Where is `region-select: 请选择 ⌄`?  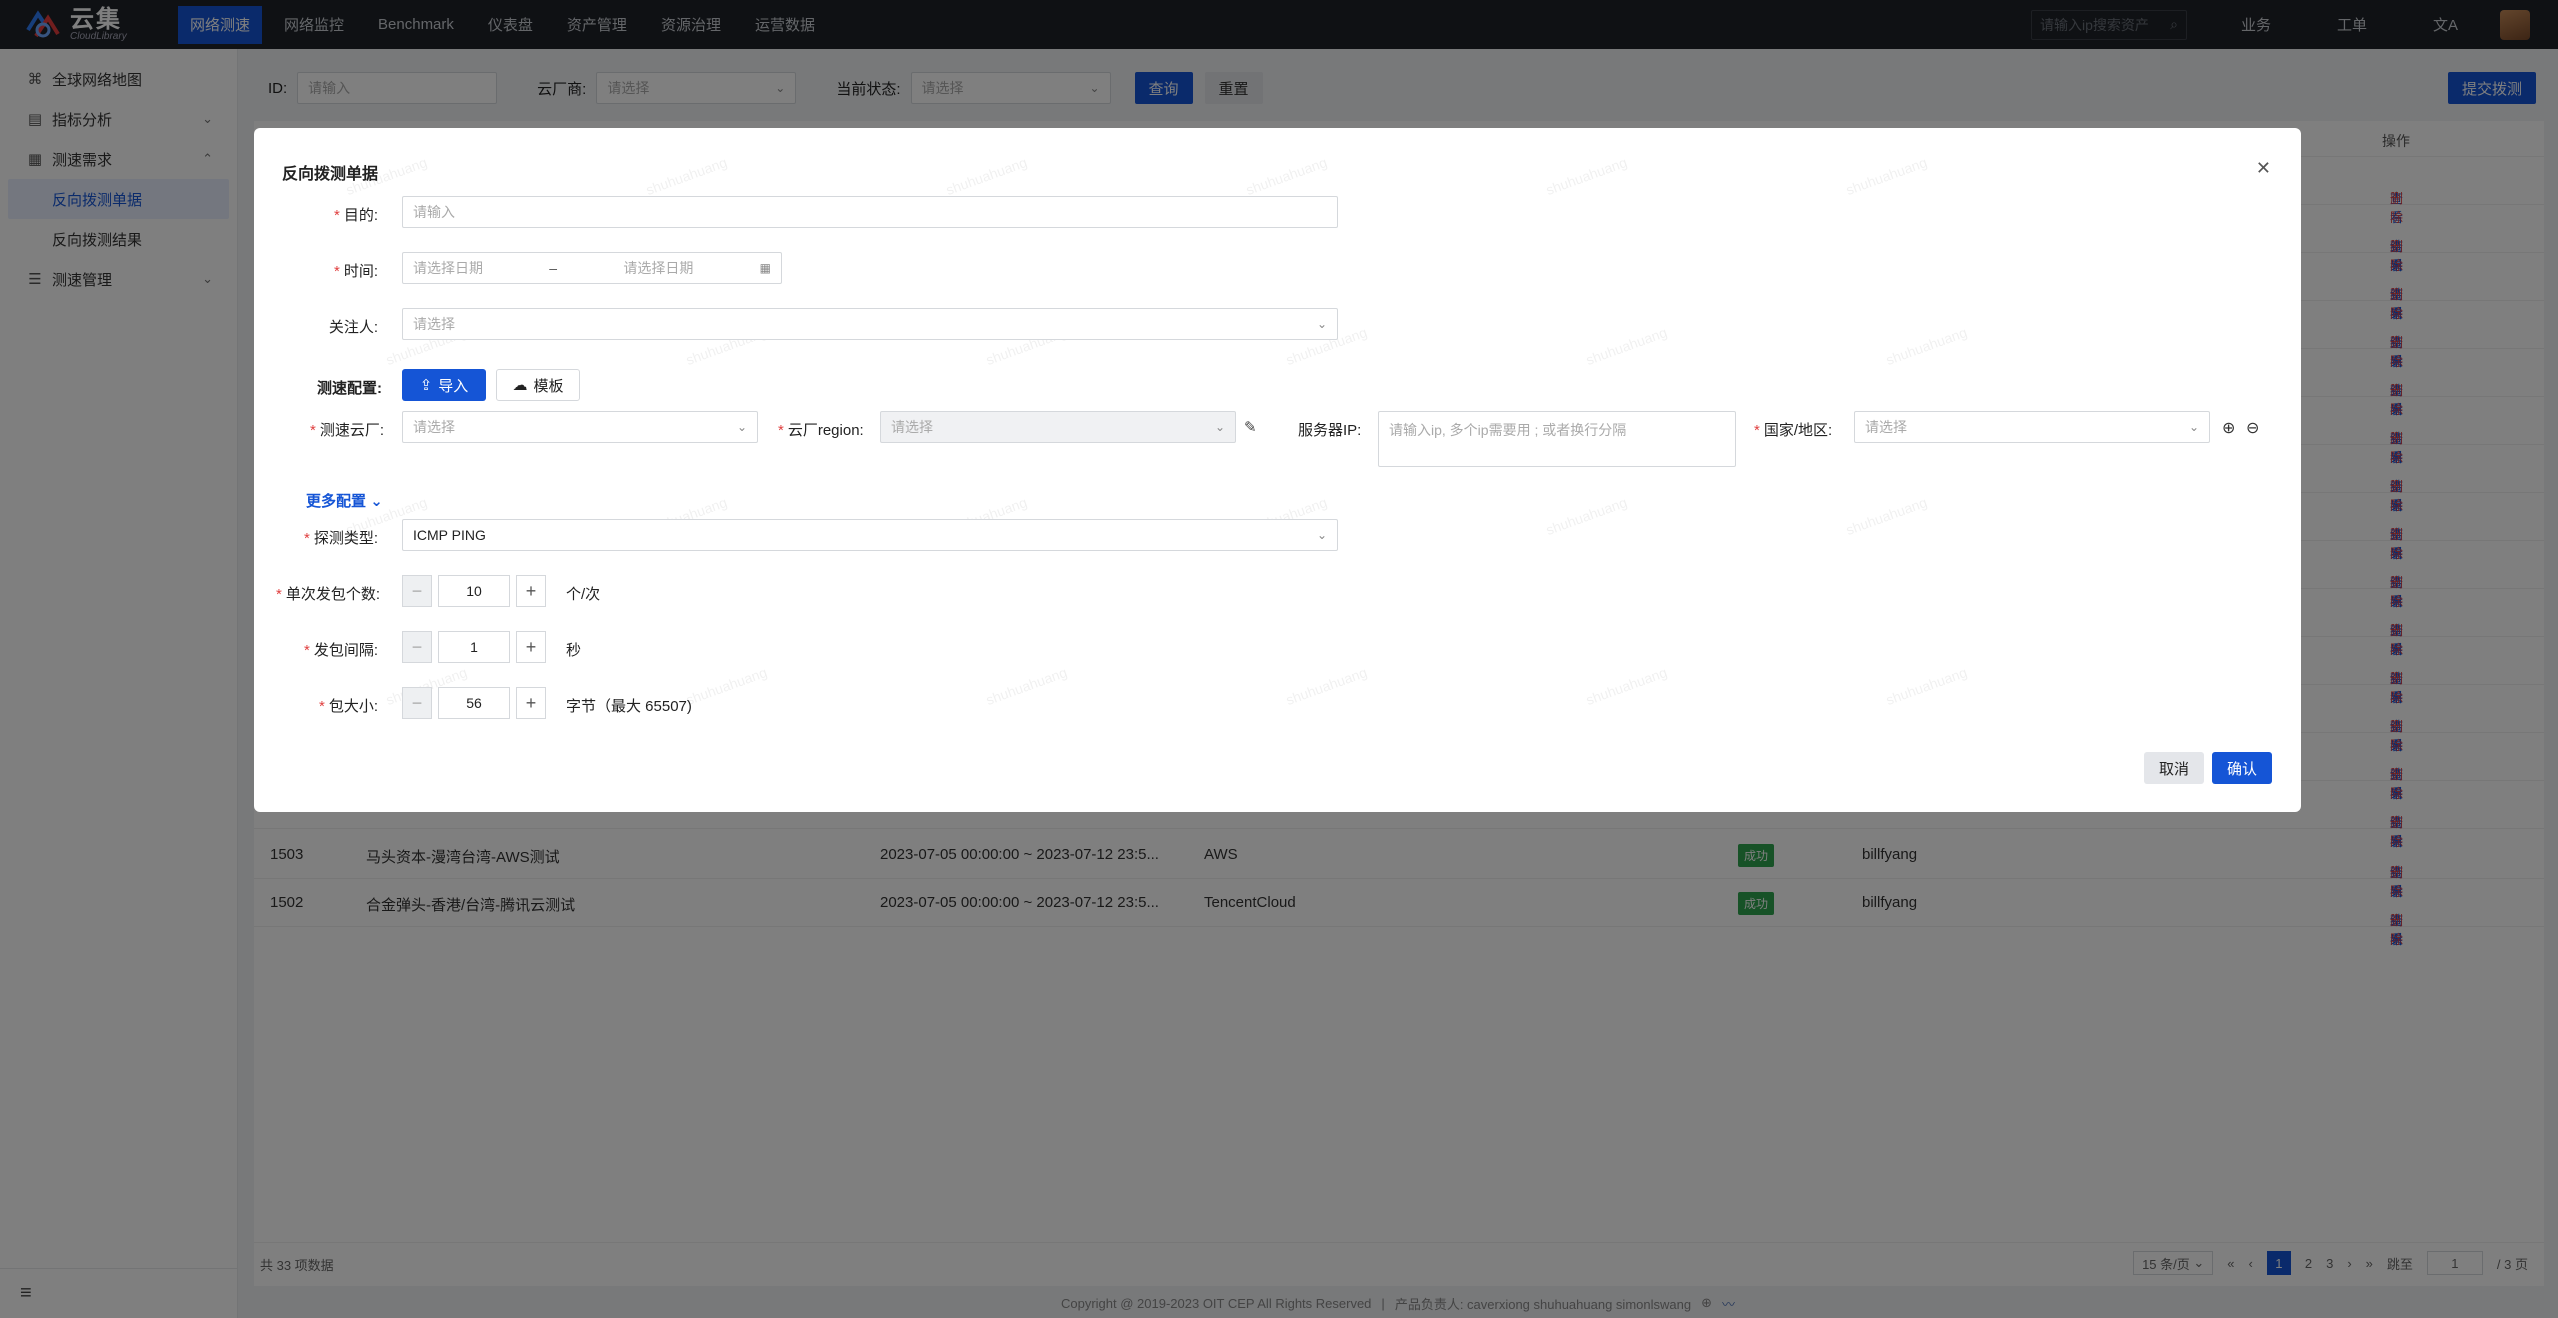 region-select: 请选择 ⌄ is located at coordinates (1058, 427).